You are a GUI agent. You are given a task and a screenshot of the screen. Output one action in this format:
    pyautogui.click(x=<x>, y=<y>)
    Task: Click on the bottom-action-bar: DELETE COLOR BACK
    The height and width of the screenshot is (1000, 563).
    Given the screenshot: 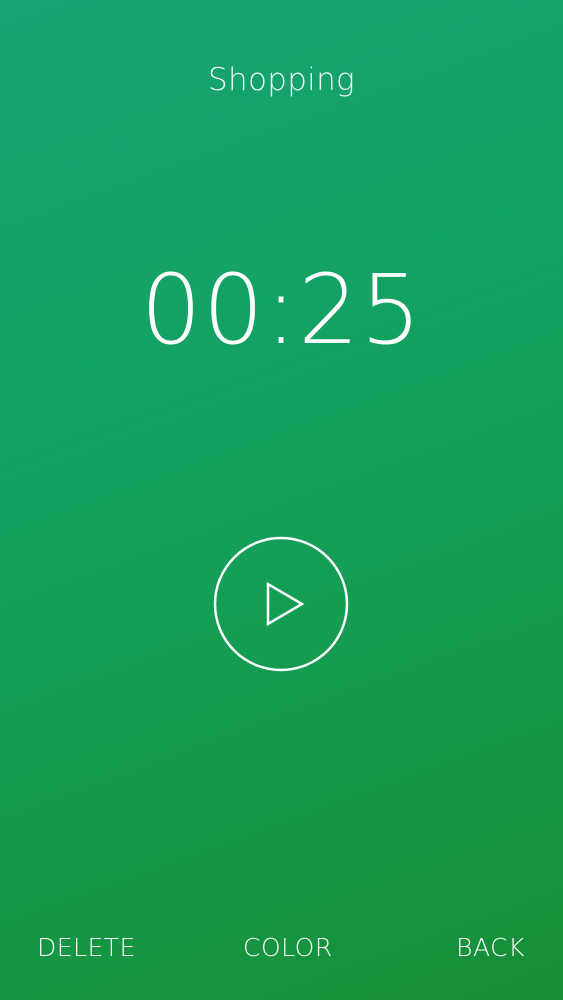 What is the action you would take?
    pyautogui.click(x=281, y=950)
    